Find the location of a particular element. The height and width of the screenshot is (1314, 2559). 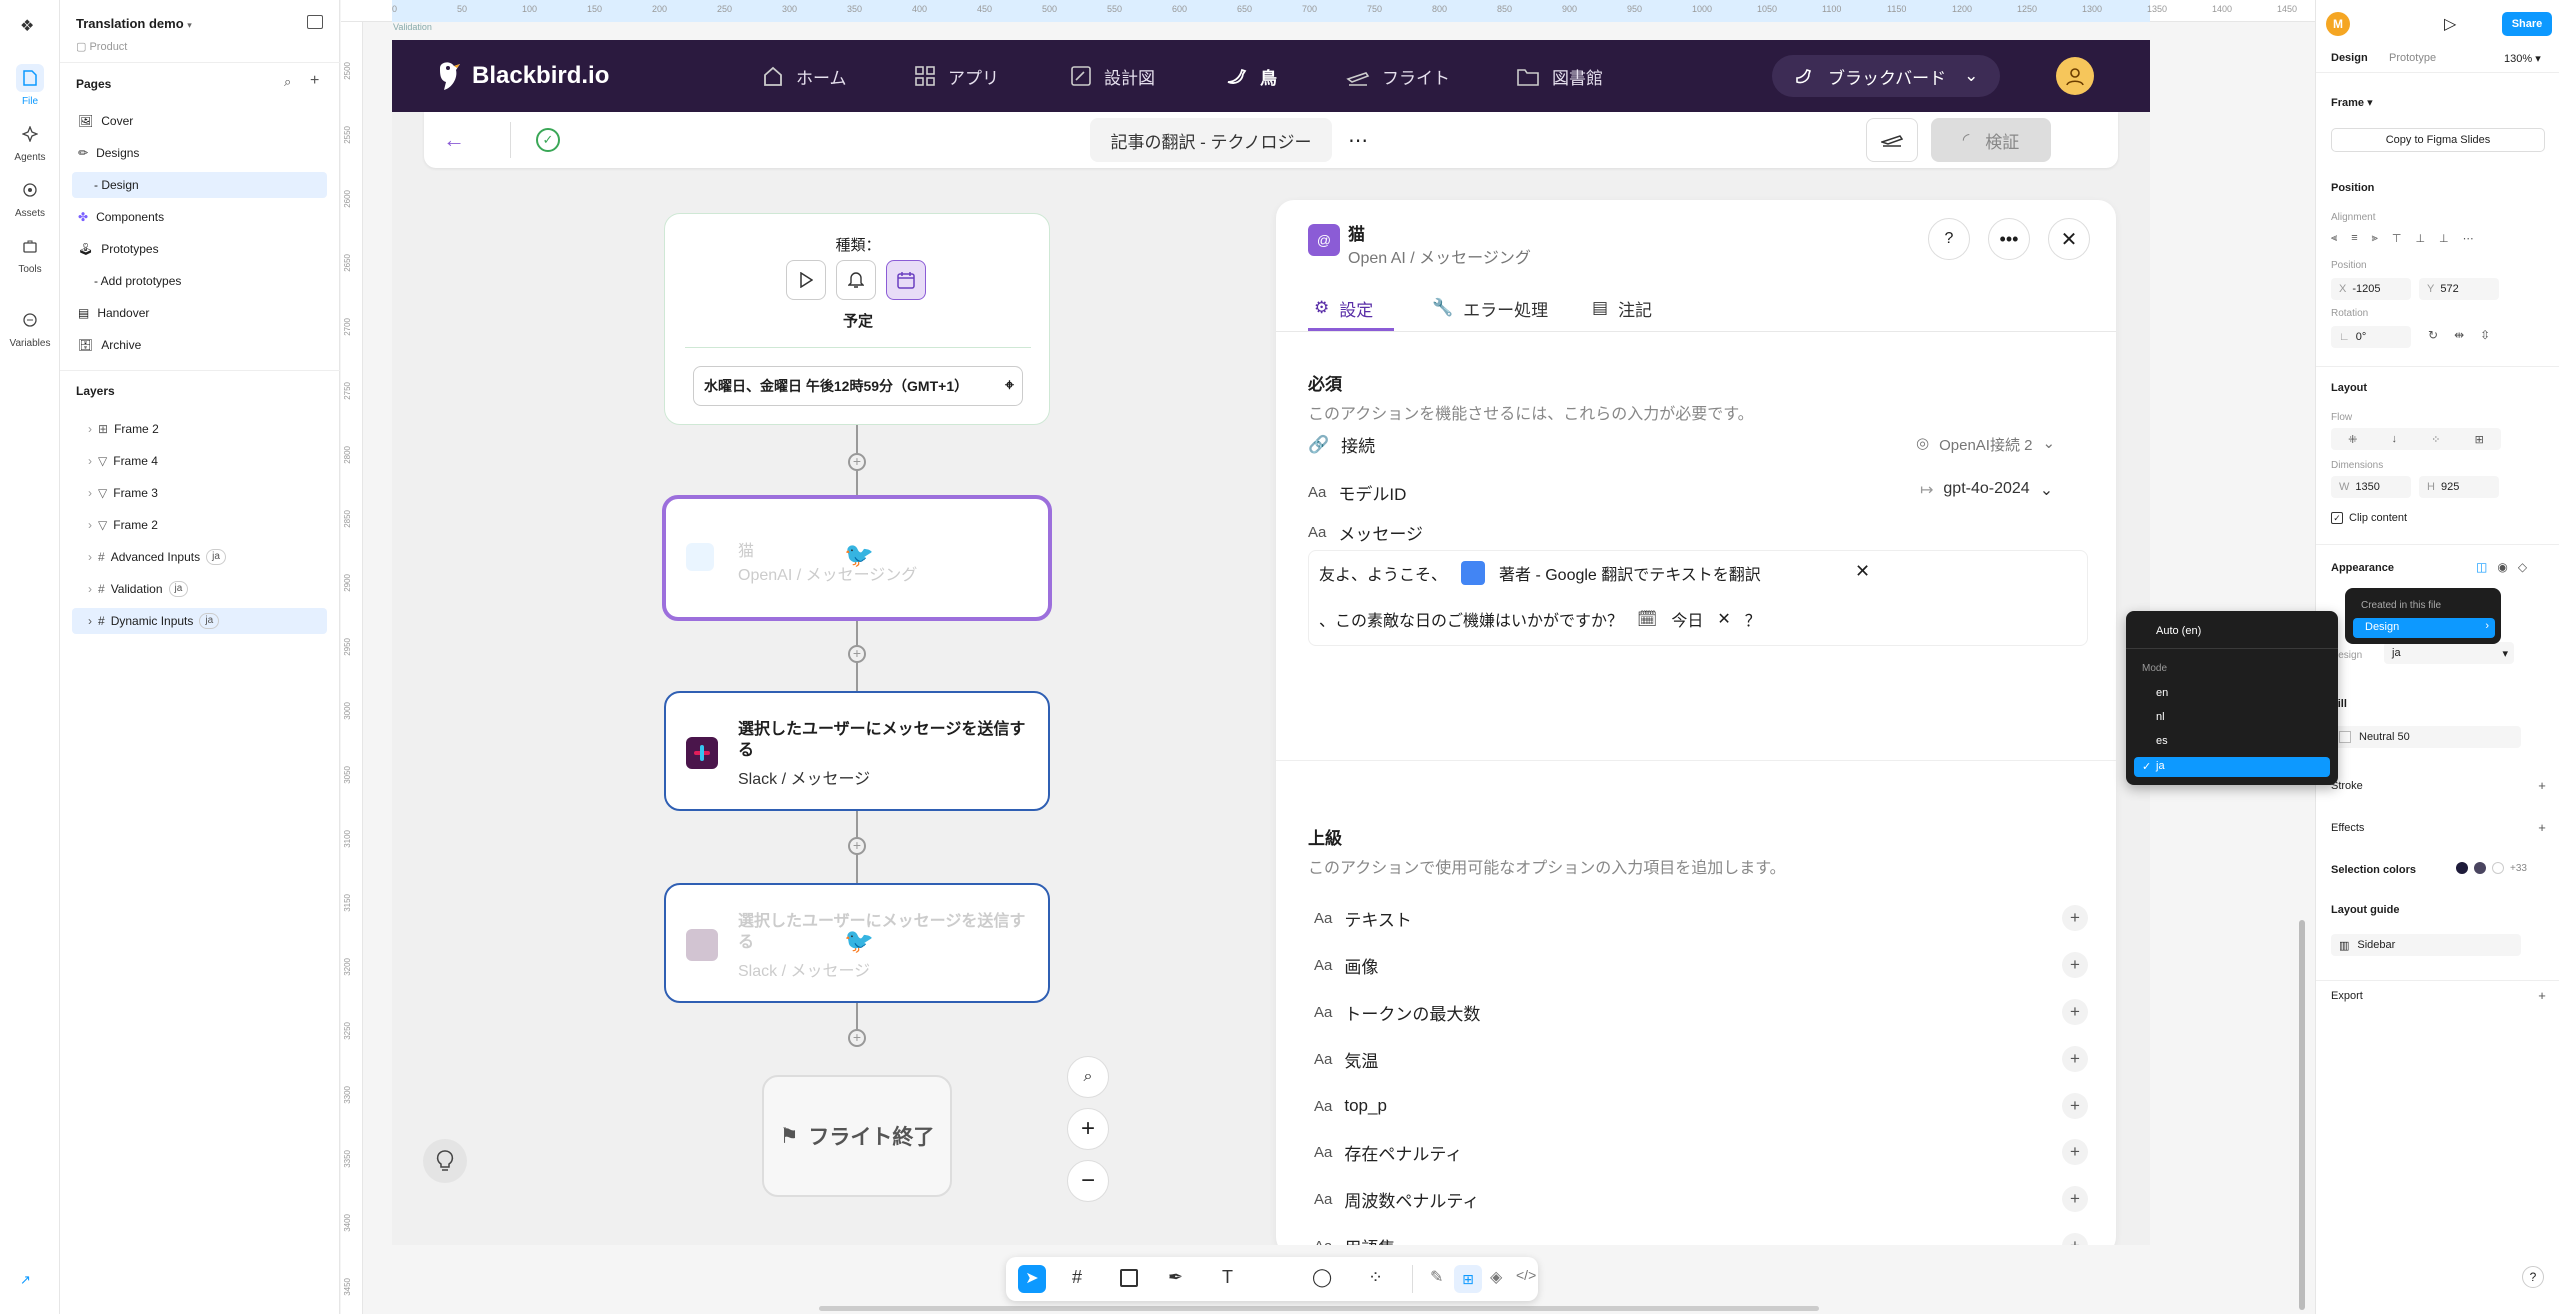

add-effect-icon: + is located at coordinates (2542, 828).